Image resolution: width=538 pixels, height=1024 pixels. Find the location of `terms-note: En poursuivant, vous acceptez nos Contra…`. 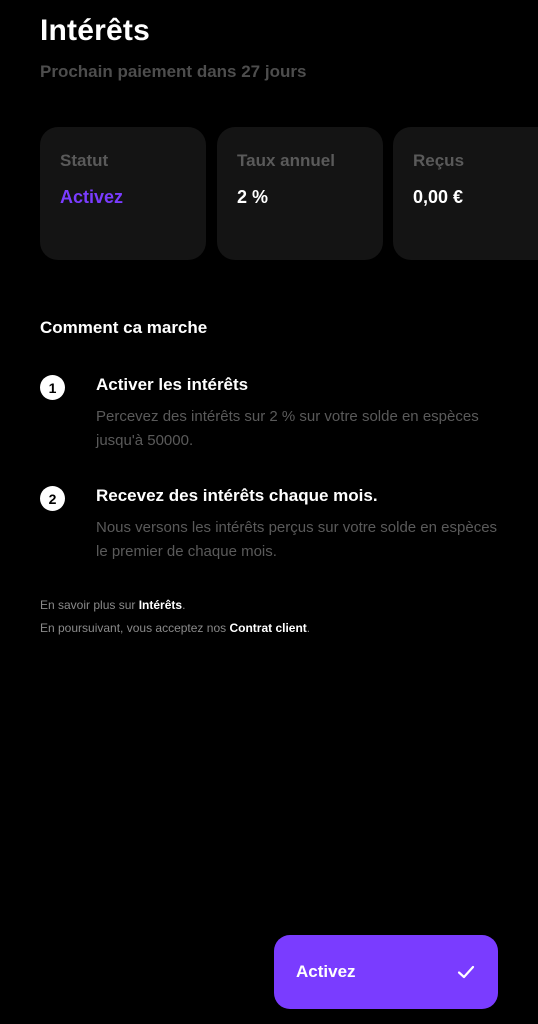

terms-note: En poursuivant, vous acceptez nos Contra… is located at coordinates (175, 628).